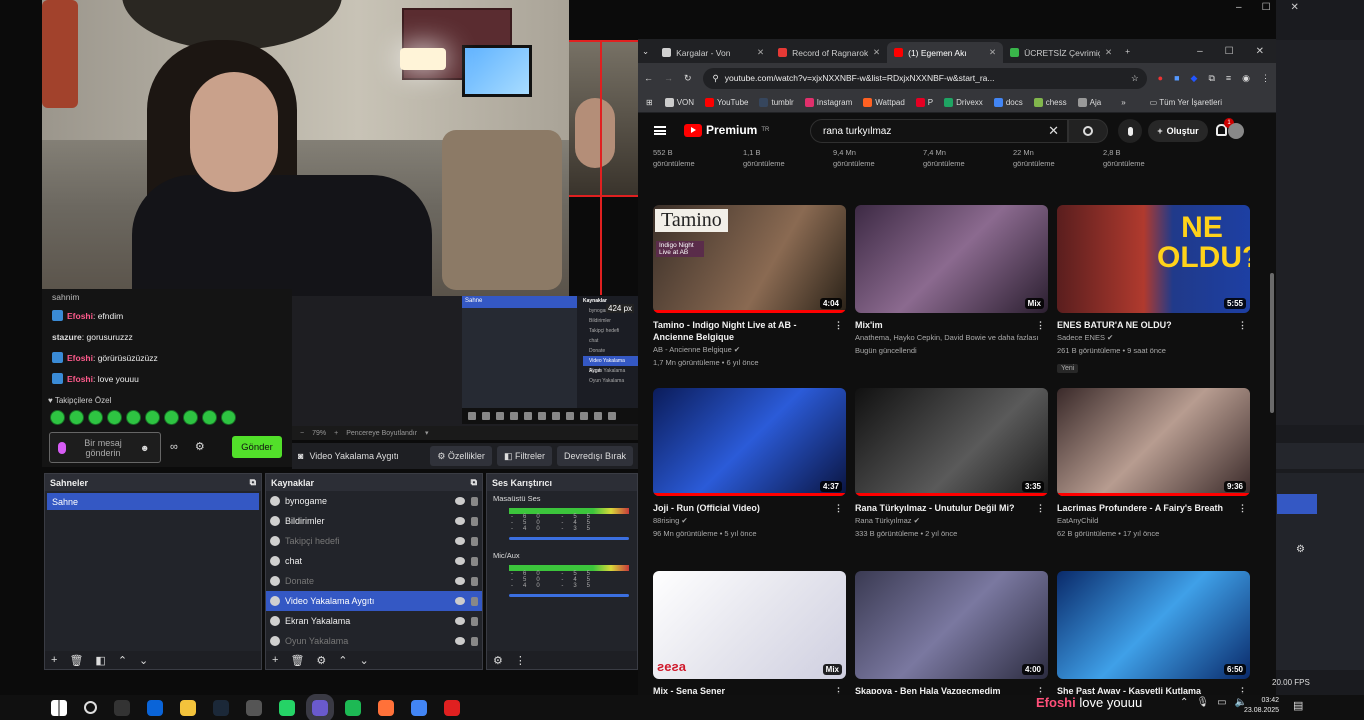 The width and height of the screenshot is (1364, 720). What do you see at coordinates (67, 337) in the screenshot?
I see `chat-username: stazure` at bounding box center [67, 337].